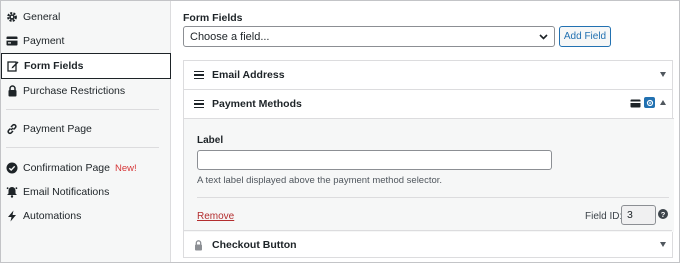 This screenshot has width=680, height=263. Describe the element at coordinates (663, 102) in the screenshot. I see `caret-up-icon` at that location.